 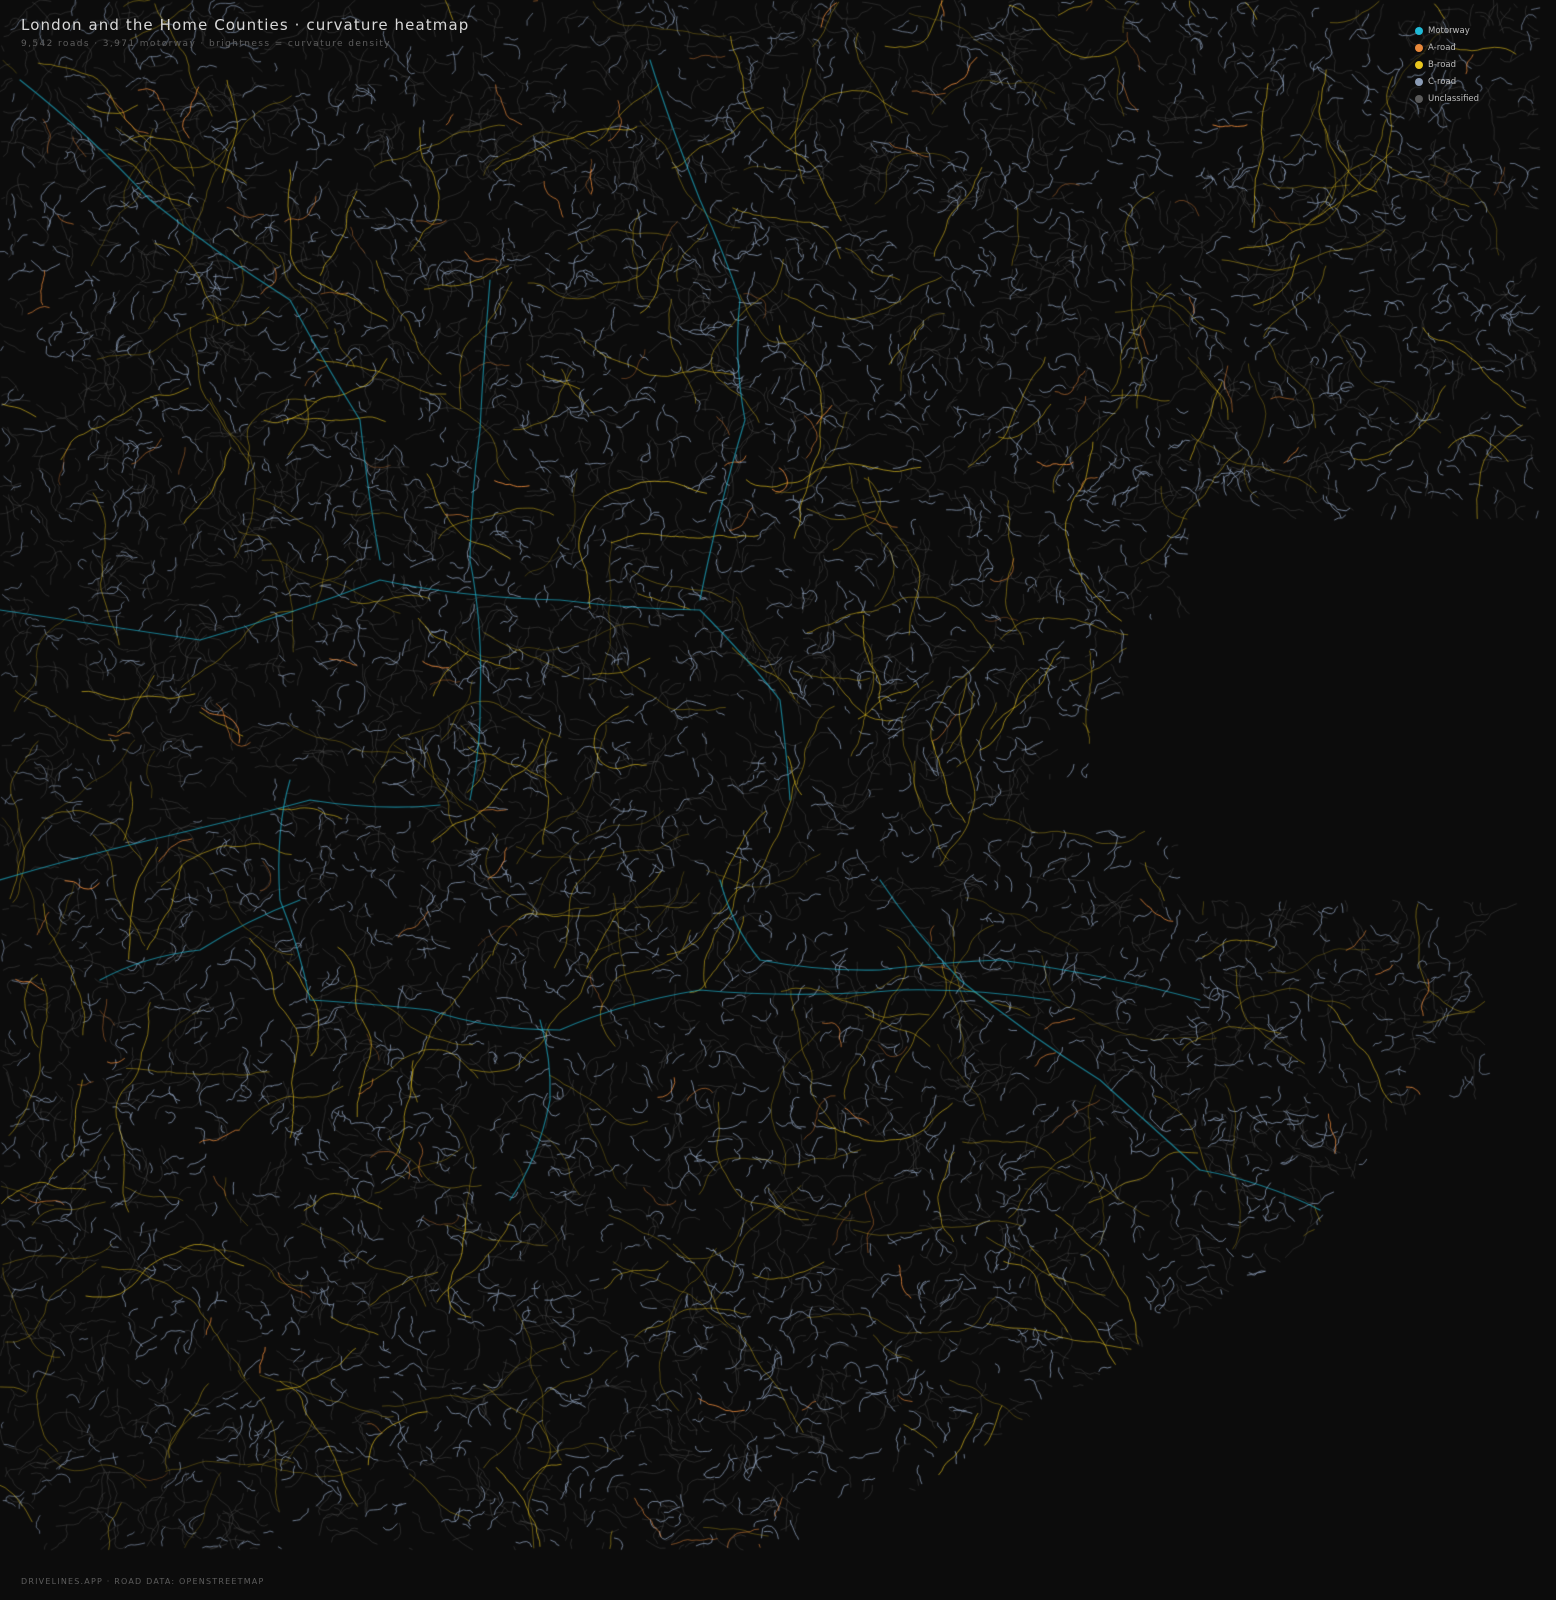 I want to click on legend-item-a-road: A-road, so click(x=1447, y=47).